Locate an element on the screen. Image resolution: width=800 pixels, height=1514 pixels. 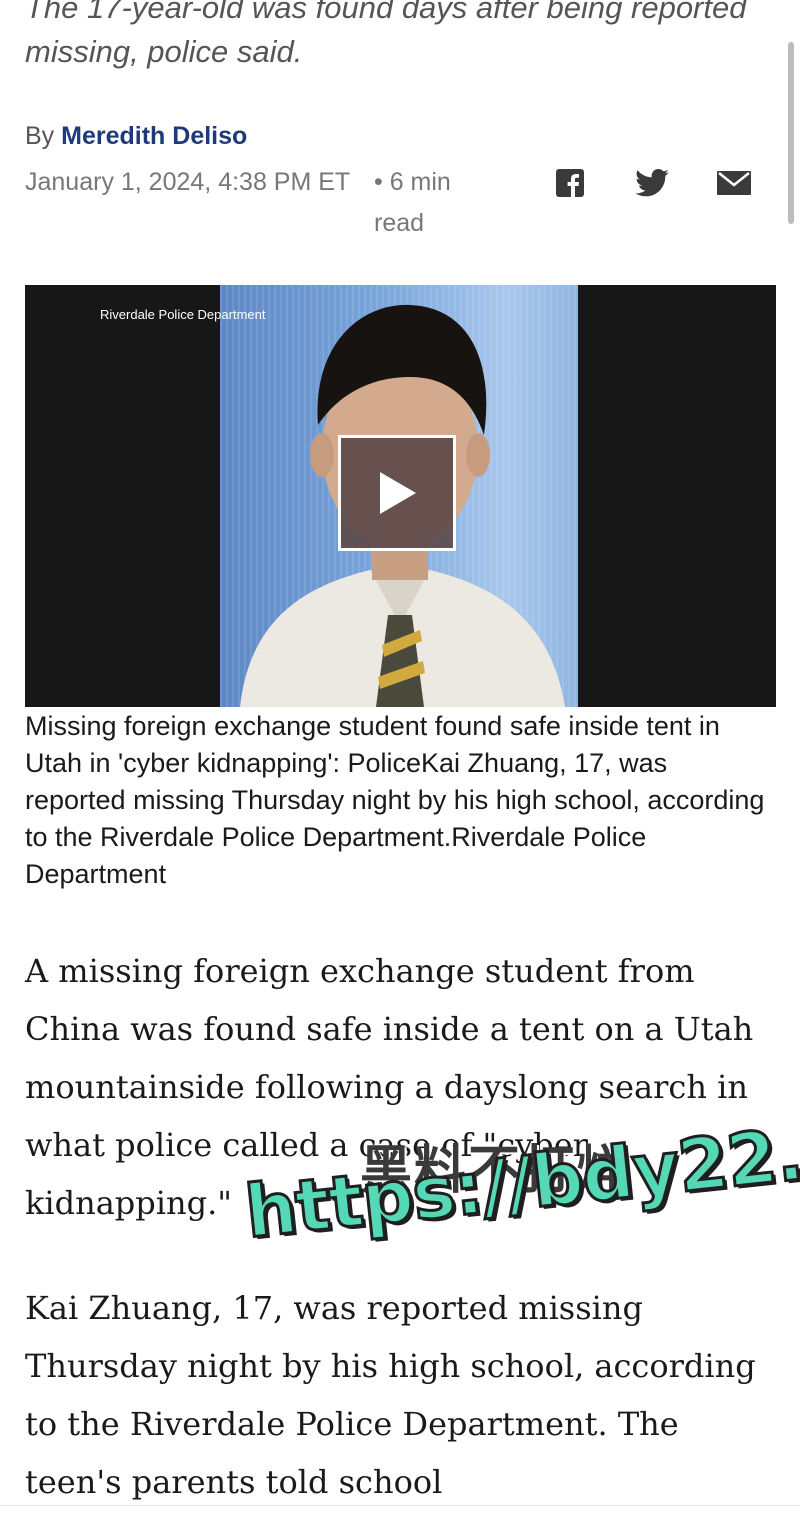
share-bar is located at coordinates (657, 183).